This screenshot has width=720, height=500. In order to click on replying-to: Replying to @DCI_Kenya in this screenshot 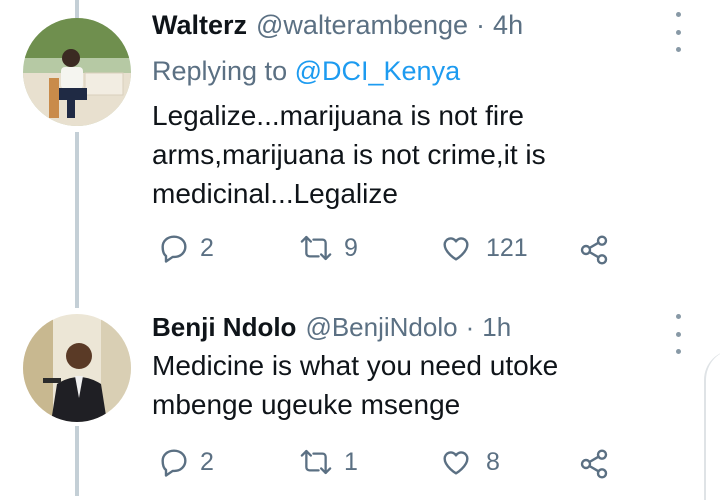, I will do `click(306, 71)`.